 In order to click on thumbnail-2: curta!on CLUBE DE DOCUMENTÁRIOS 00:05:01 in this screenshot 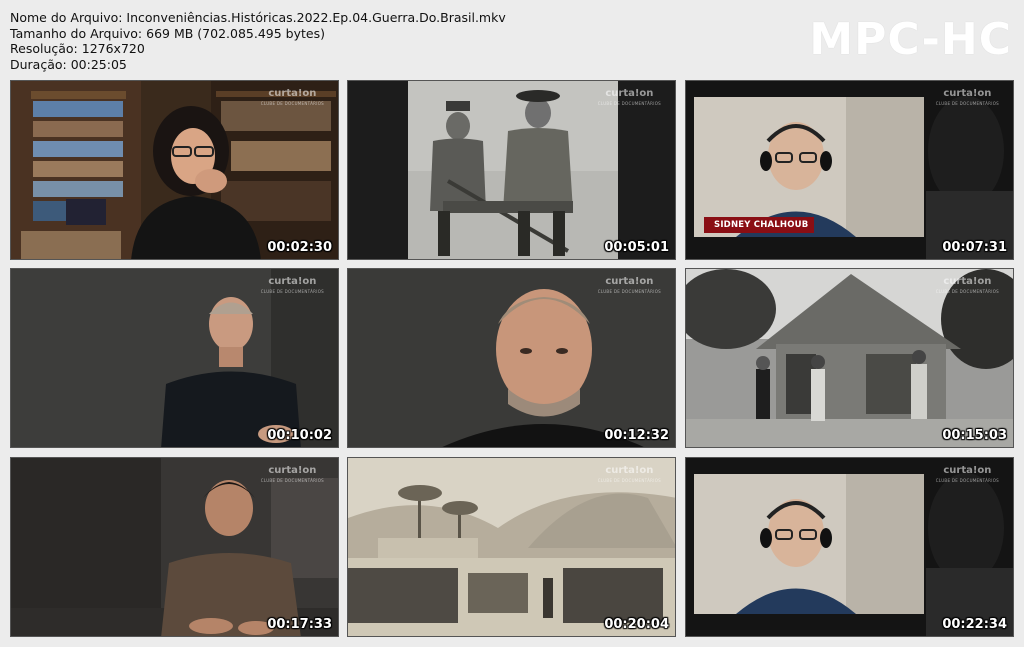, I will do `click(511, 170)`.